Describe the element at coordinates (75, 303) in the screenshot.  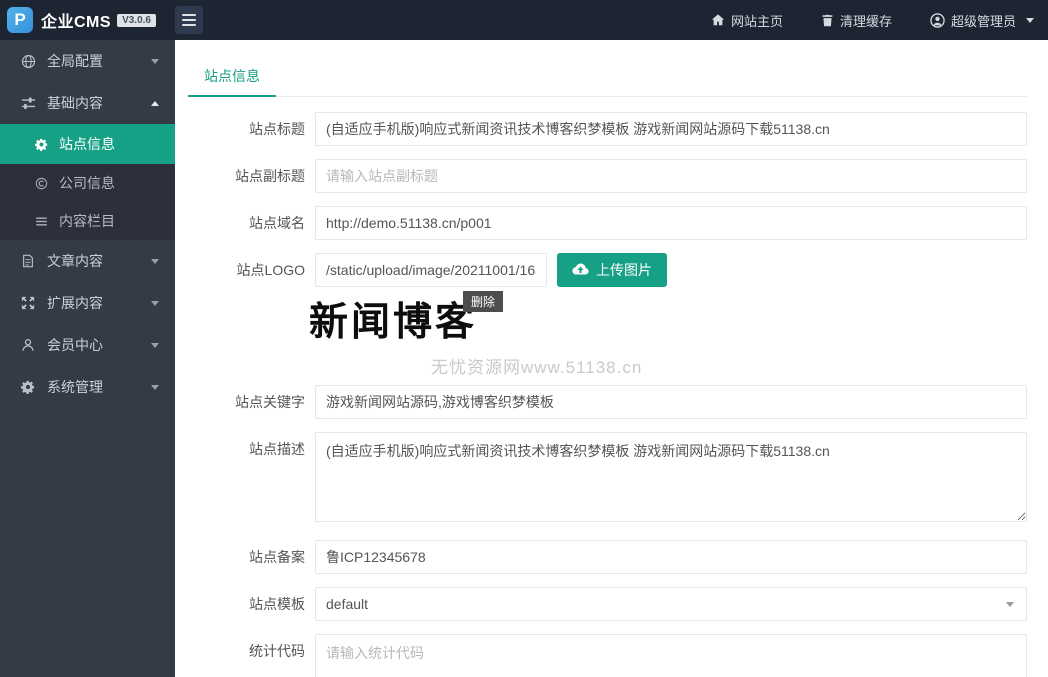
I see `sidebar-item-label: 扩展内容` at that location.